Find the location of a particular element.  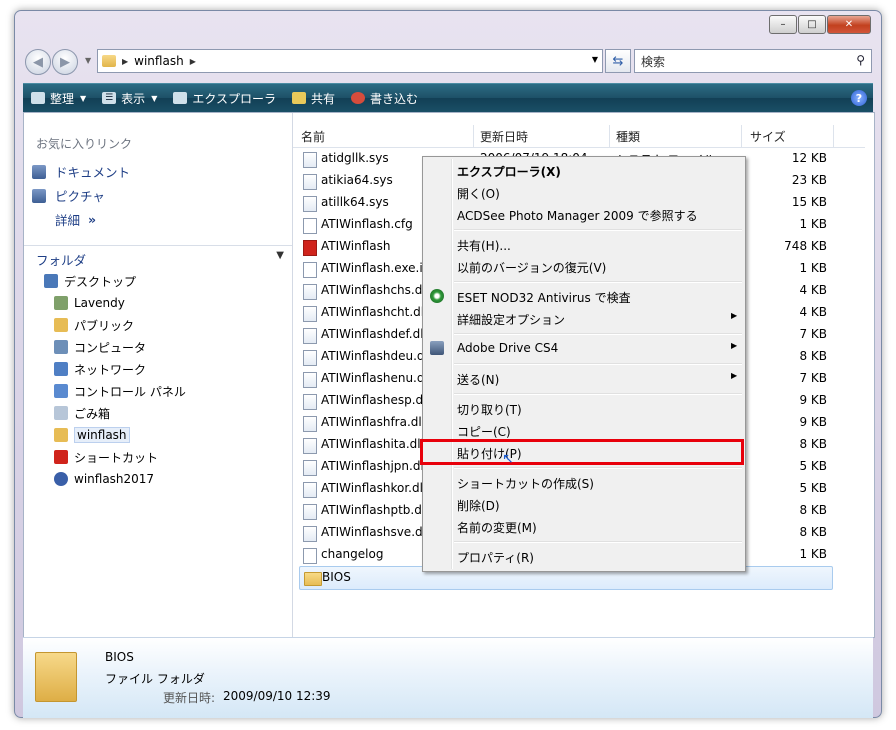

ati-shortcut-icon is located at coordinates (61, 457).